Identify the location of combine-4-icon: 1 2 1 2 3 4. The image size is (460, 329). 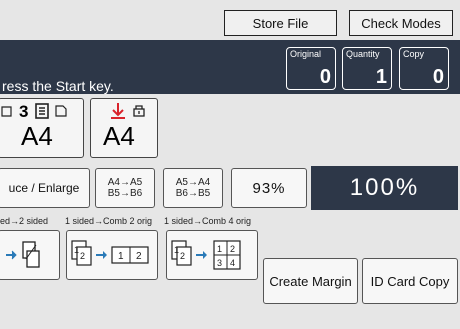
(206, 255).